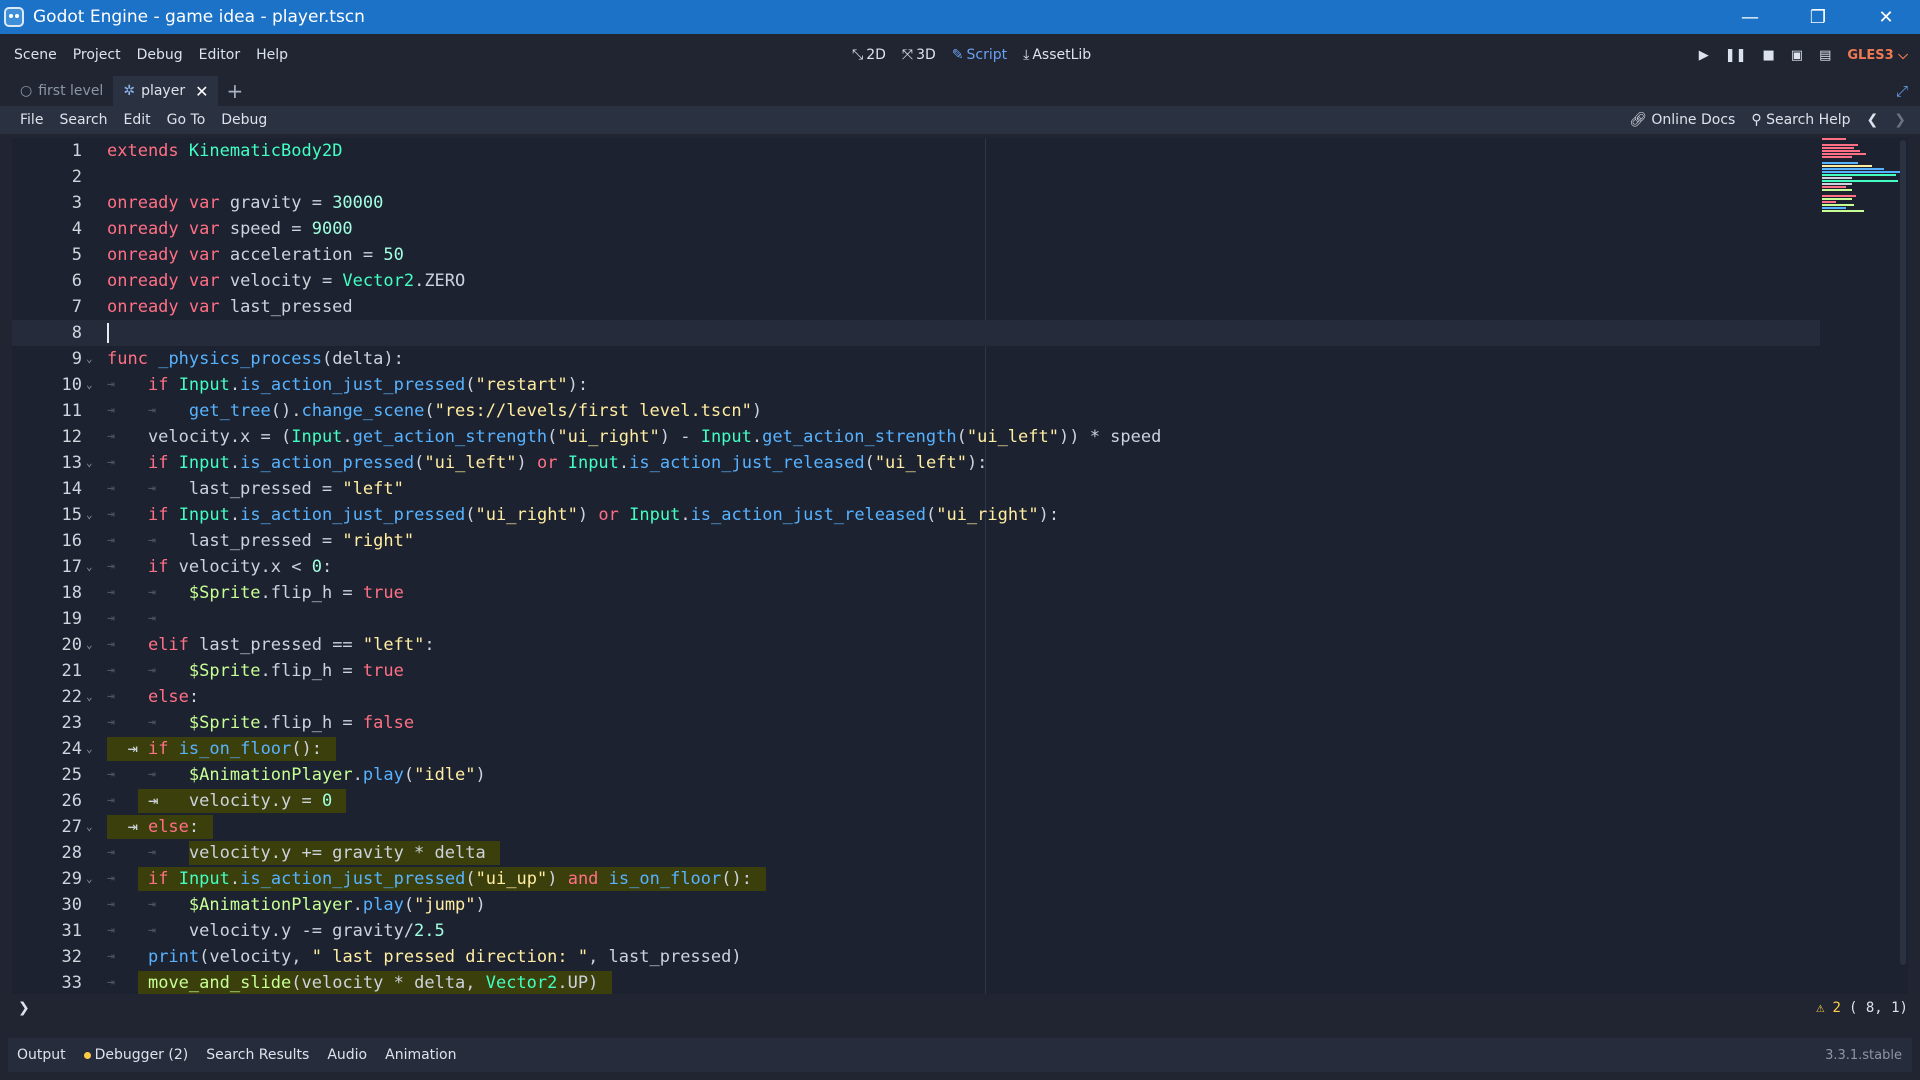 The height and width of the screenshot is (1080, 1920). I want to click on code-line: 9 ⌄ func _physics_process(delta):, so click(916, 359).